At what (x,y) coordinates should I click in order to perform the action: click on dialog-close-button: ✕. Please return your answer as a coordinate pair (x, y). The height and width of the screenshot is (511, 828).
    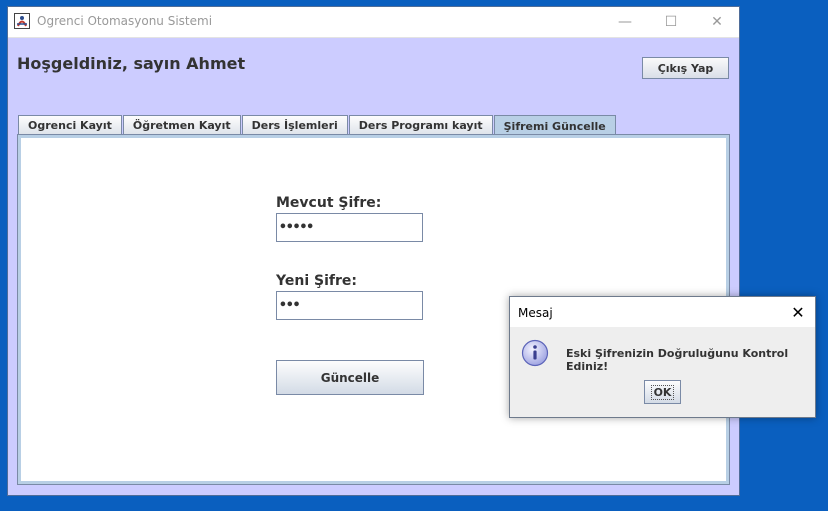
    Looking at the image, I should click on (798, 312).